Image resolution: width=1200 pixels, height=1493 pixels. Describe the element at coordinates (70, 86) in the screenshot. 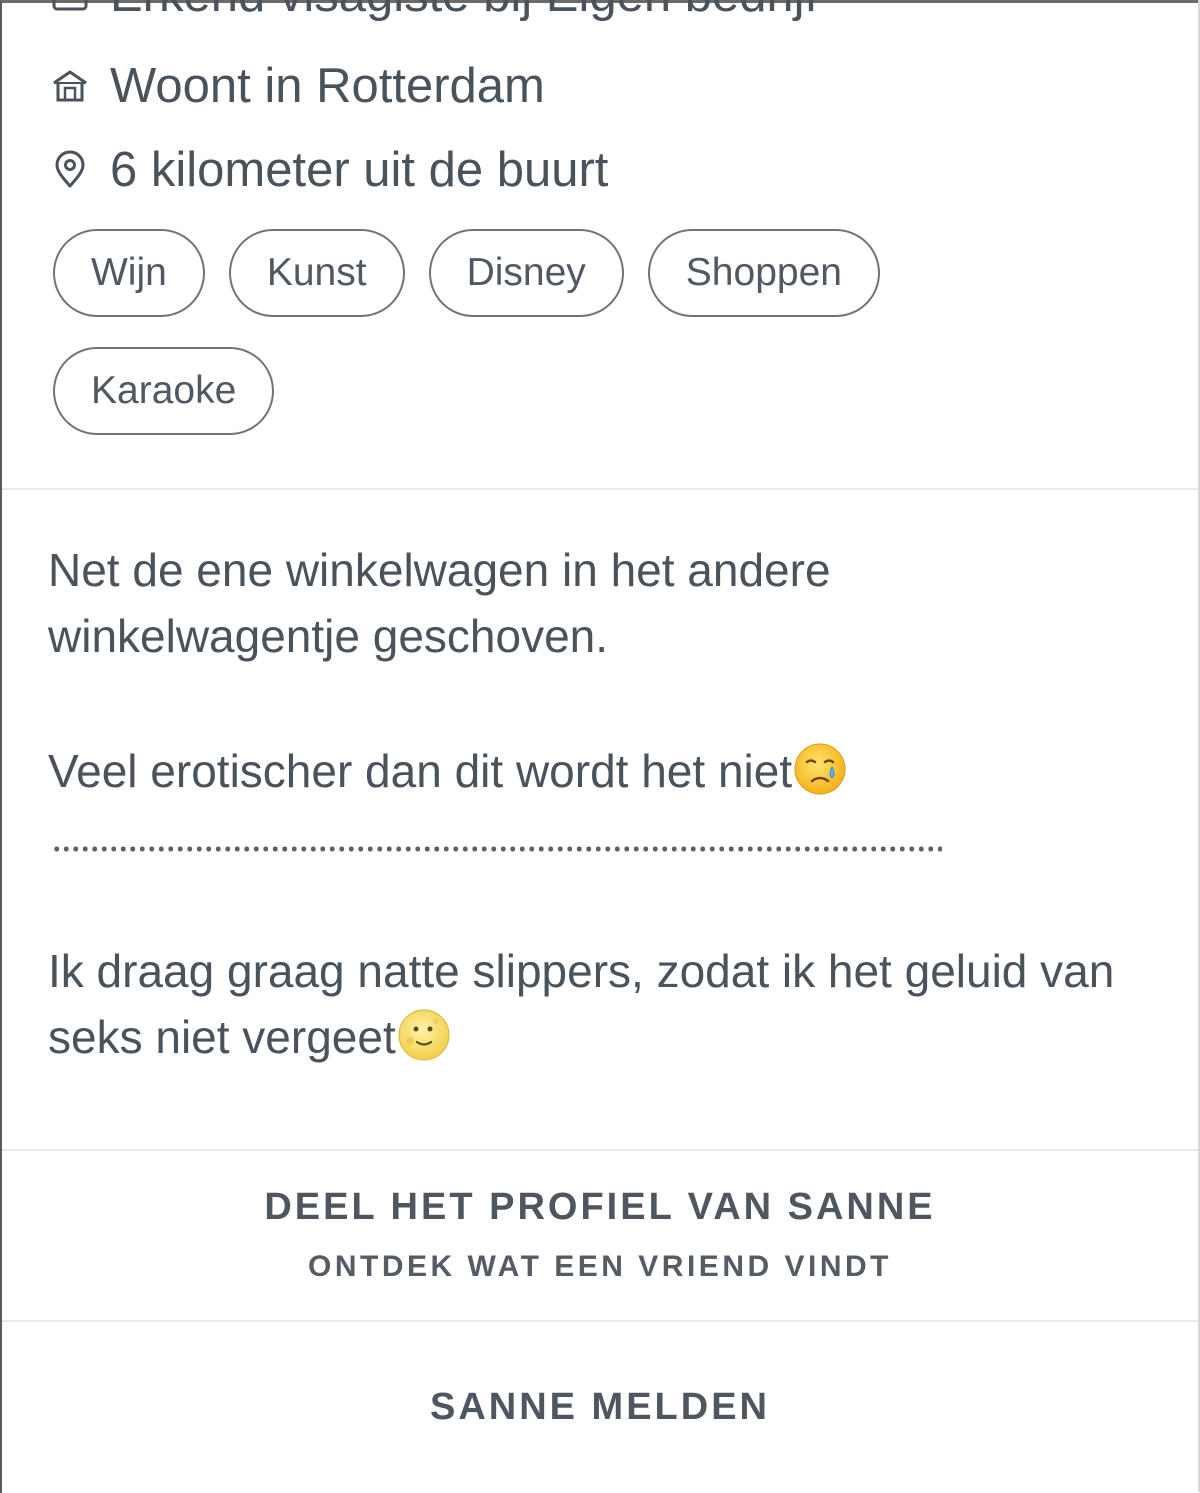

I see `house-icon` at that location.